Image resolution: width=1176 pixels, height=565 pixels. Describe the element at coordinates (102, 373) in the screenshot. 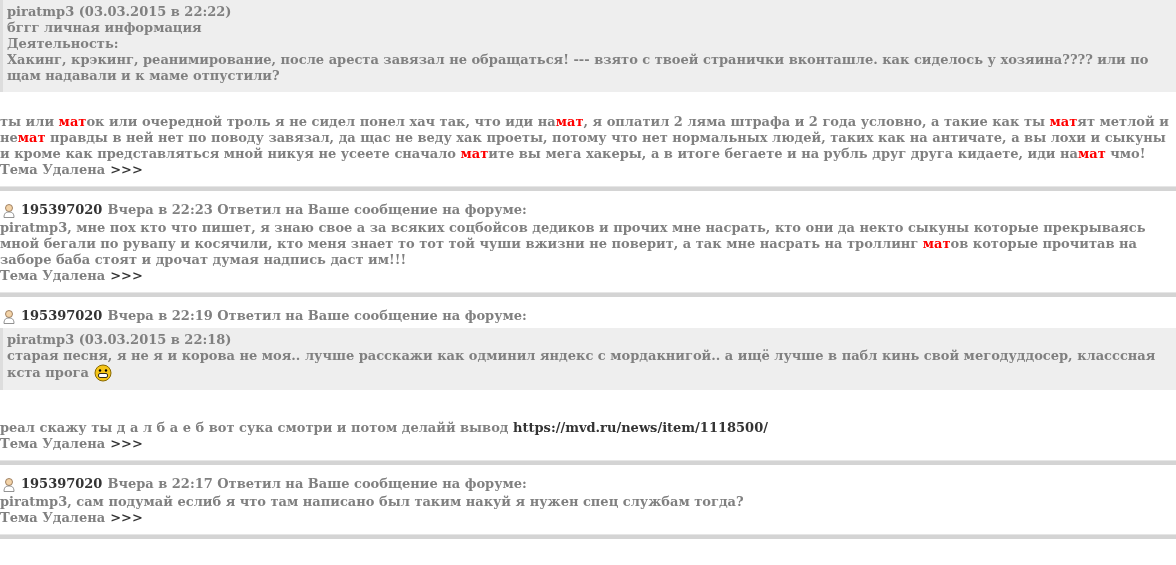

I see `grinning-face-icon` at that location.